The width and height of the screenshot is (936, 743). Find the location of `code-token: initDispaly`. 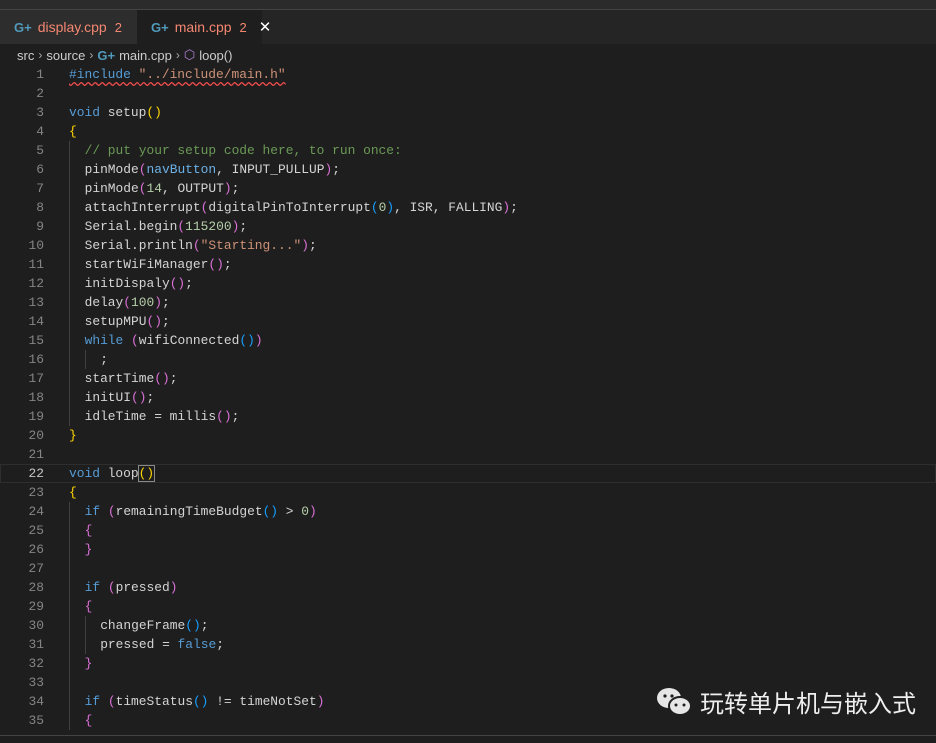

code-token: initDispaly is located at coordinates (127, 283).